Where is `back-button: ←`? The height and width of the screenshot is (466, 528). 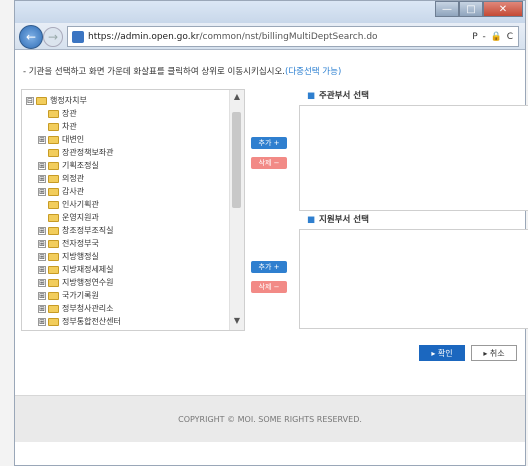 back-button: ← is located at coordinates (31, 37).